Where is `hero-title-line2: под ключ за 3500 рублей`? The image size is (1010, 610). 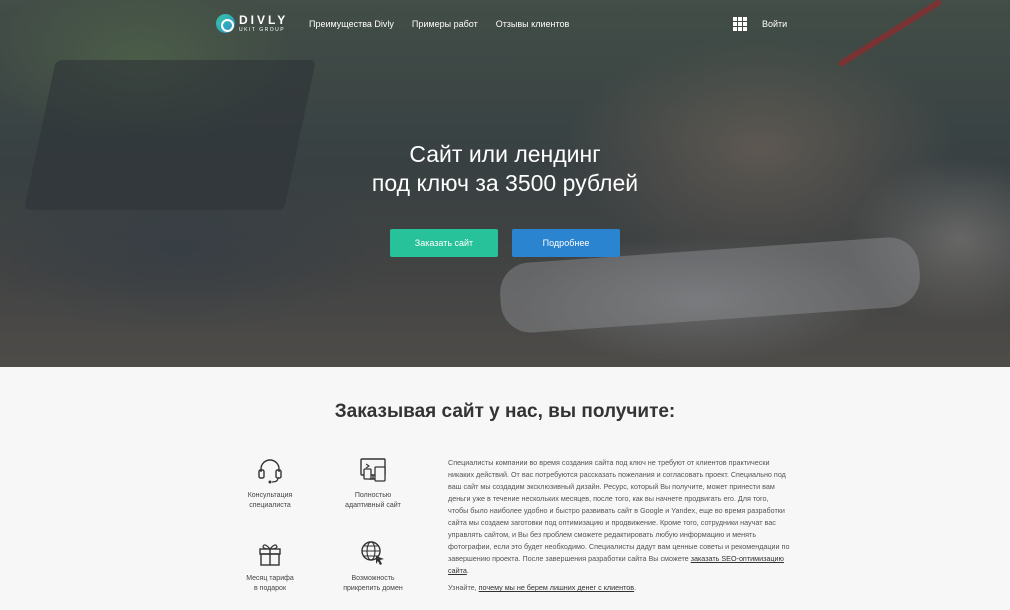 hero-title-line2: под ключ за 3500 рублей is located at coordinates (505, 183).